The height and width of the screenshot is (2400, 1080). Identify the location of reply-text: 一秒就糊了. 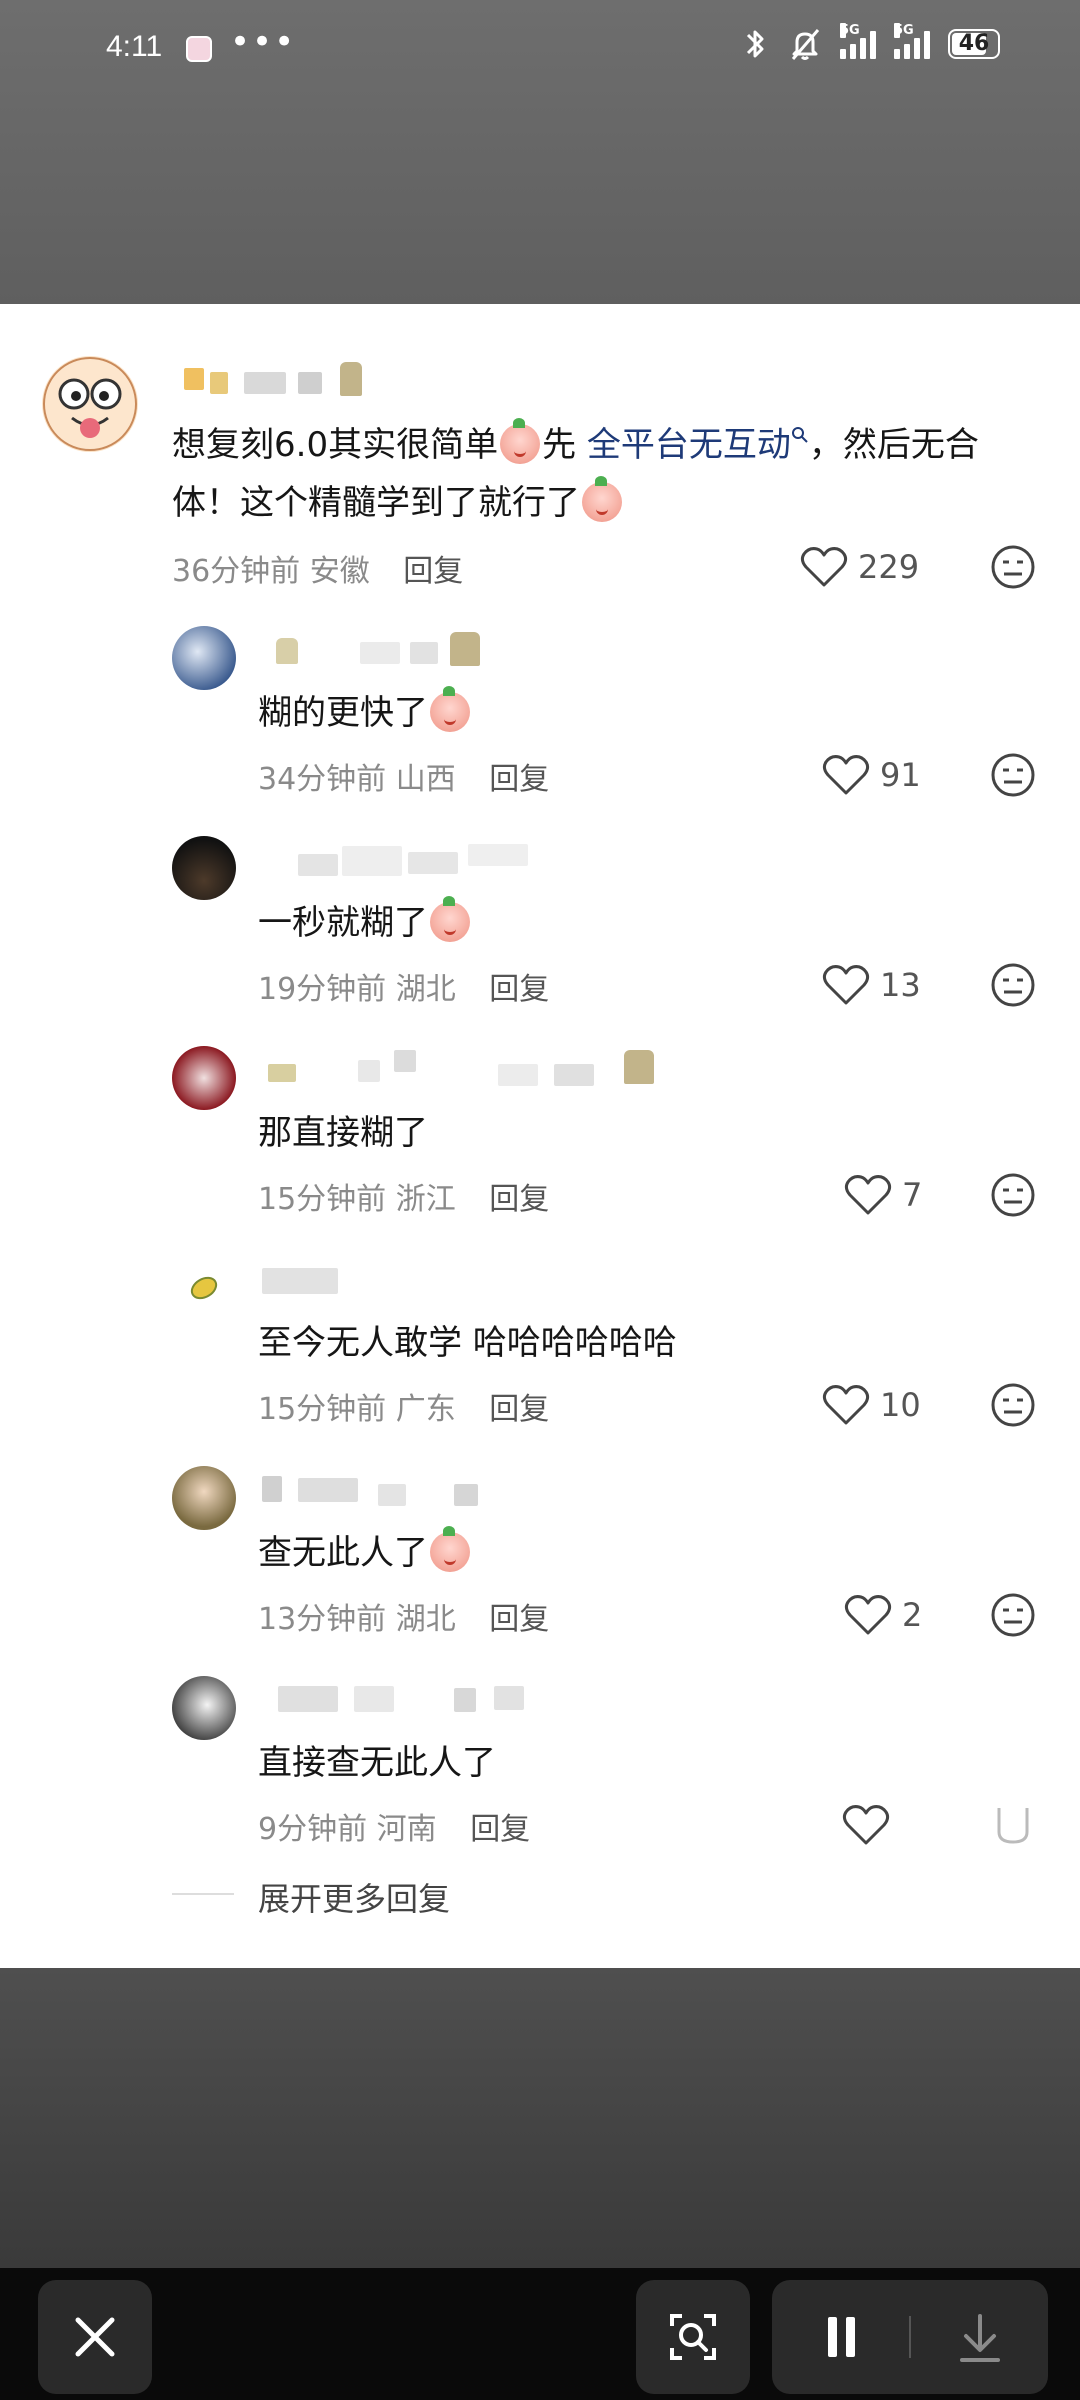
(365, 923).